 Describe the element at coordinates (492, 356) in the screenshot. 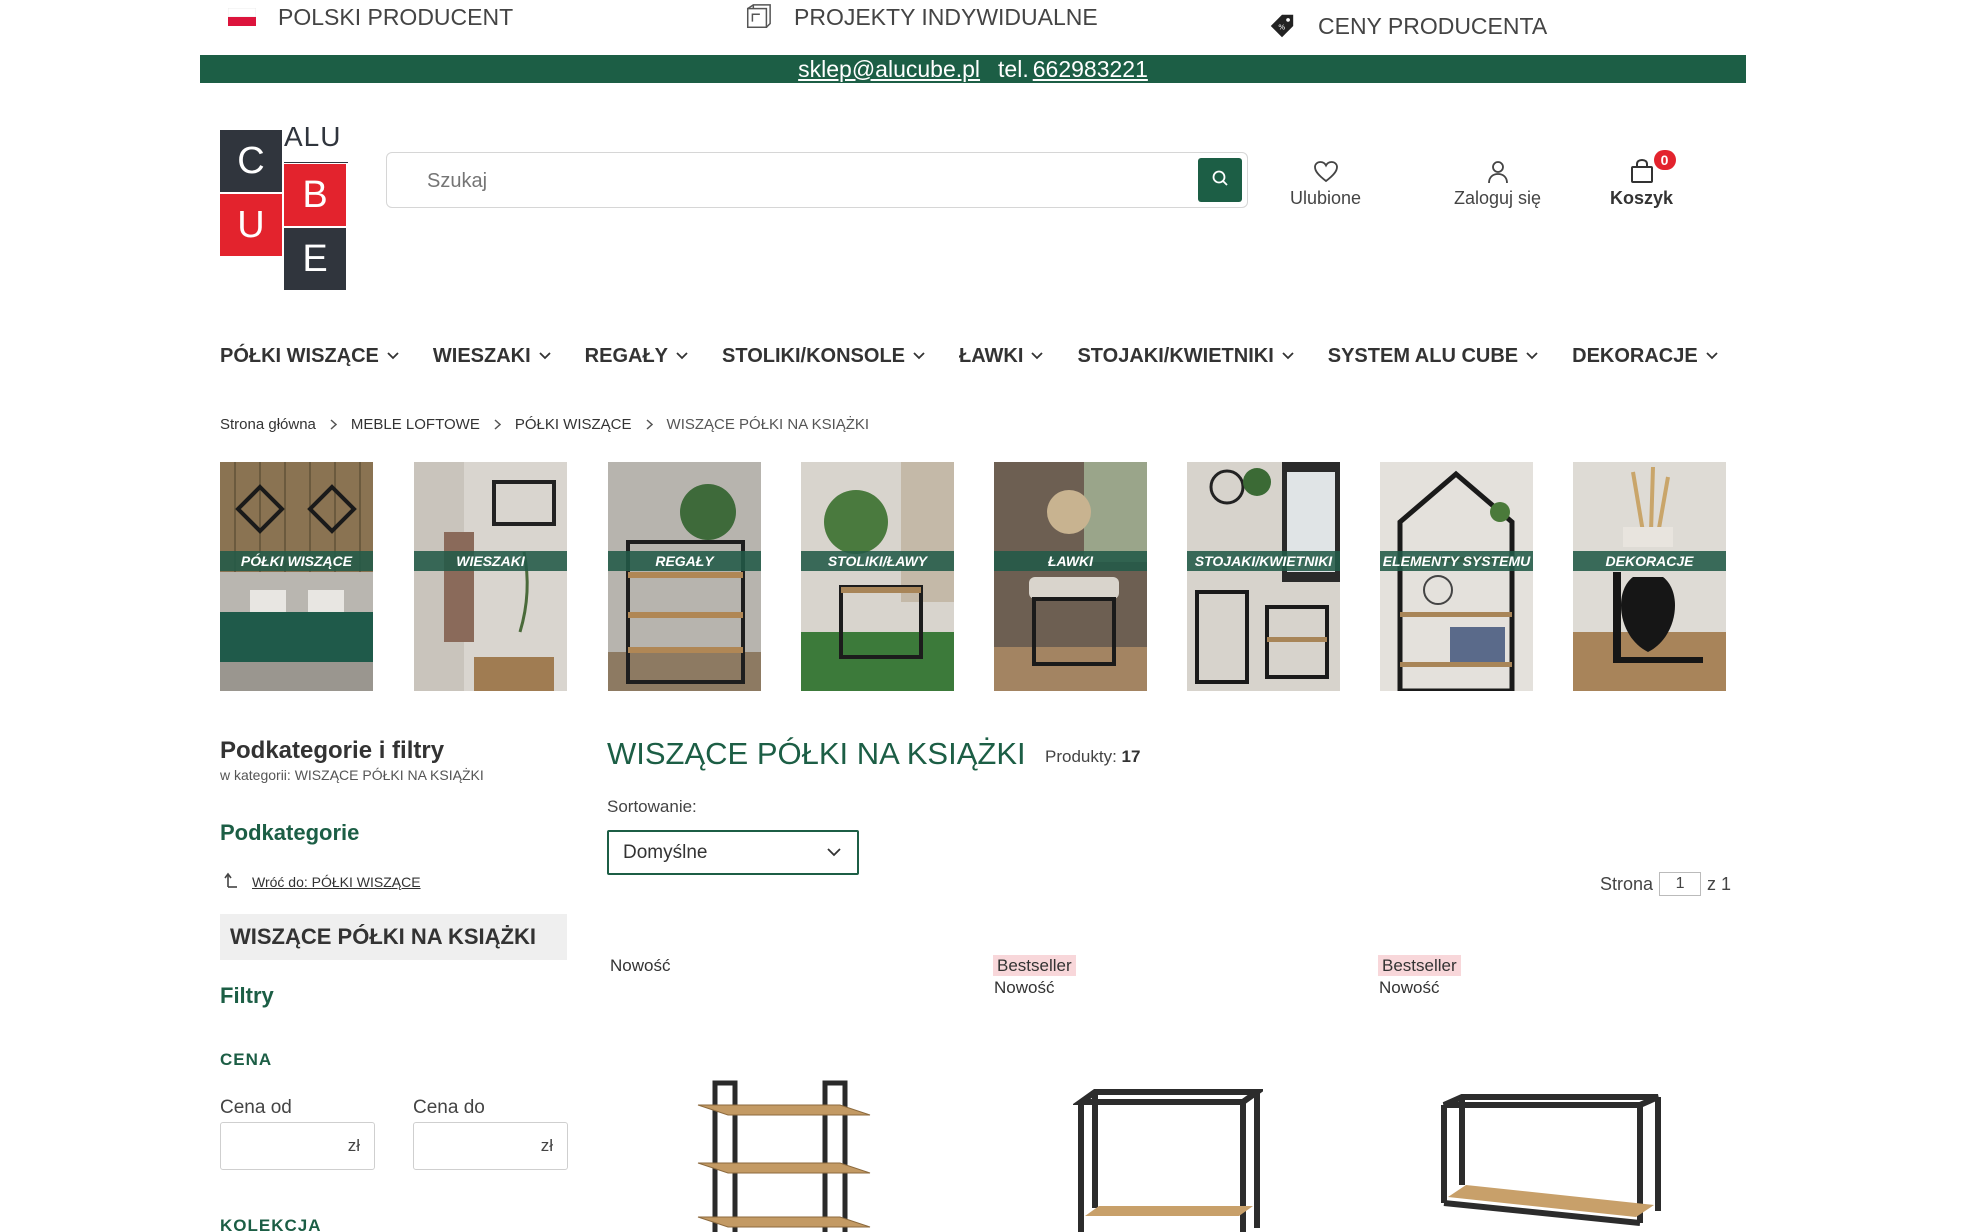

I see `nav-item-wieszaki: WIESZAKI` at that location.